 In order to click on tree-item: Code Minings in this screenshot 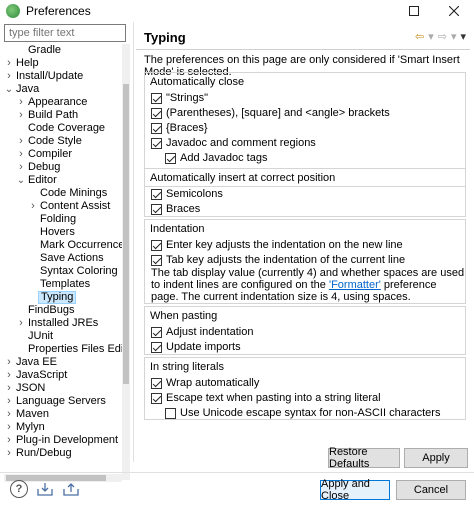, I will do `click(68, 193)`.